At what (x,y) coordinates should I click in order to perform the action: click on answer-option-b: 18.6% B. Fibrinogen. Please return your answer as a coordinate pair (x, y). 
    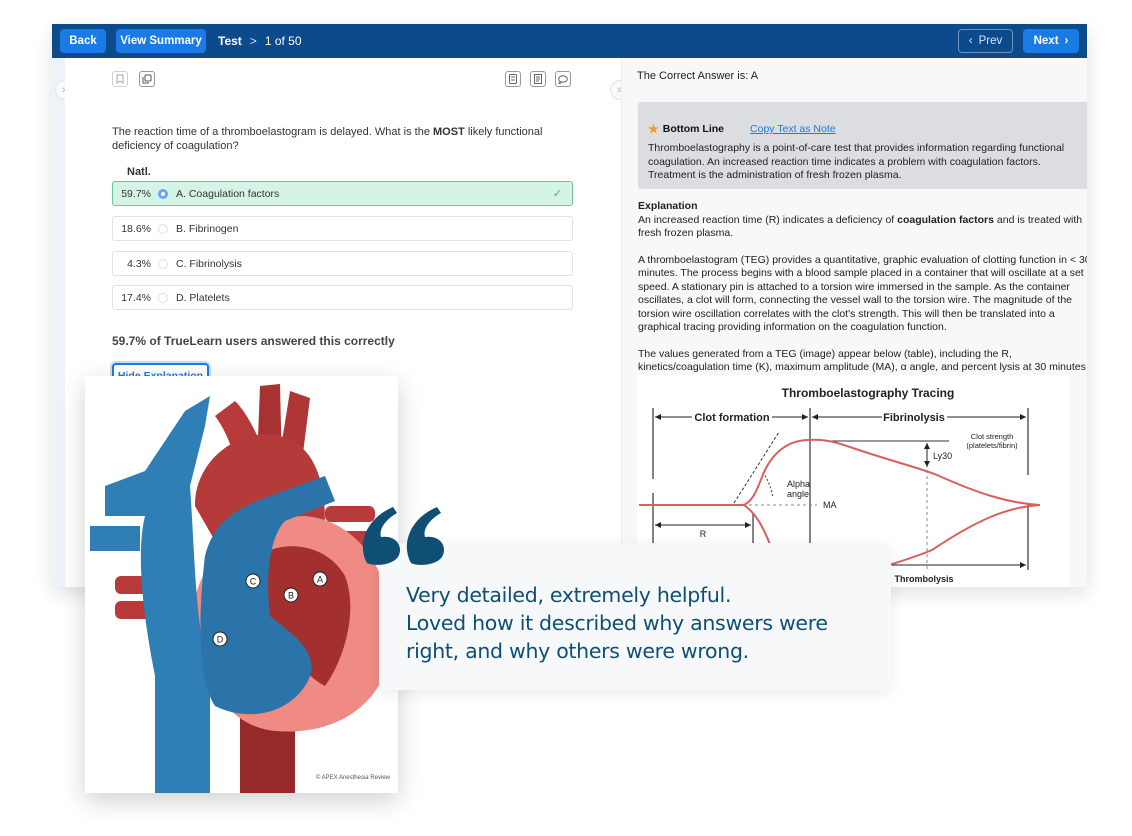
    Looking at the image, I should click on (342, 228).